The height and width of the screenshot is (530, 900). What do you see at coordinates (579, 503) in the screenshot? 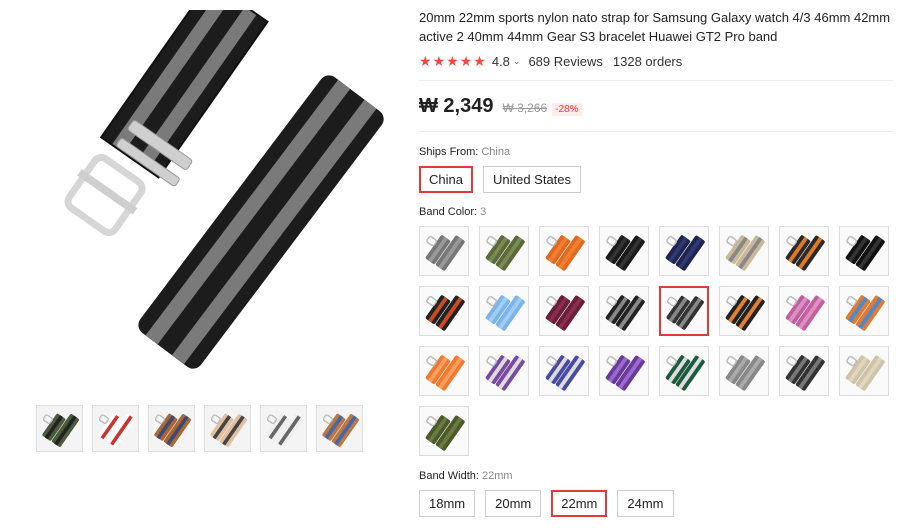
I see `band-width-option-22mm: 22mm` at bounding box center [579, 503].